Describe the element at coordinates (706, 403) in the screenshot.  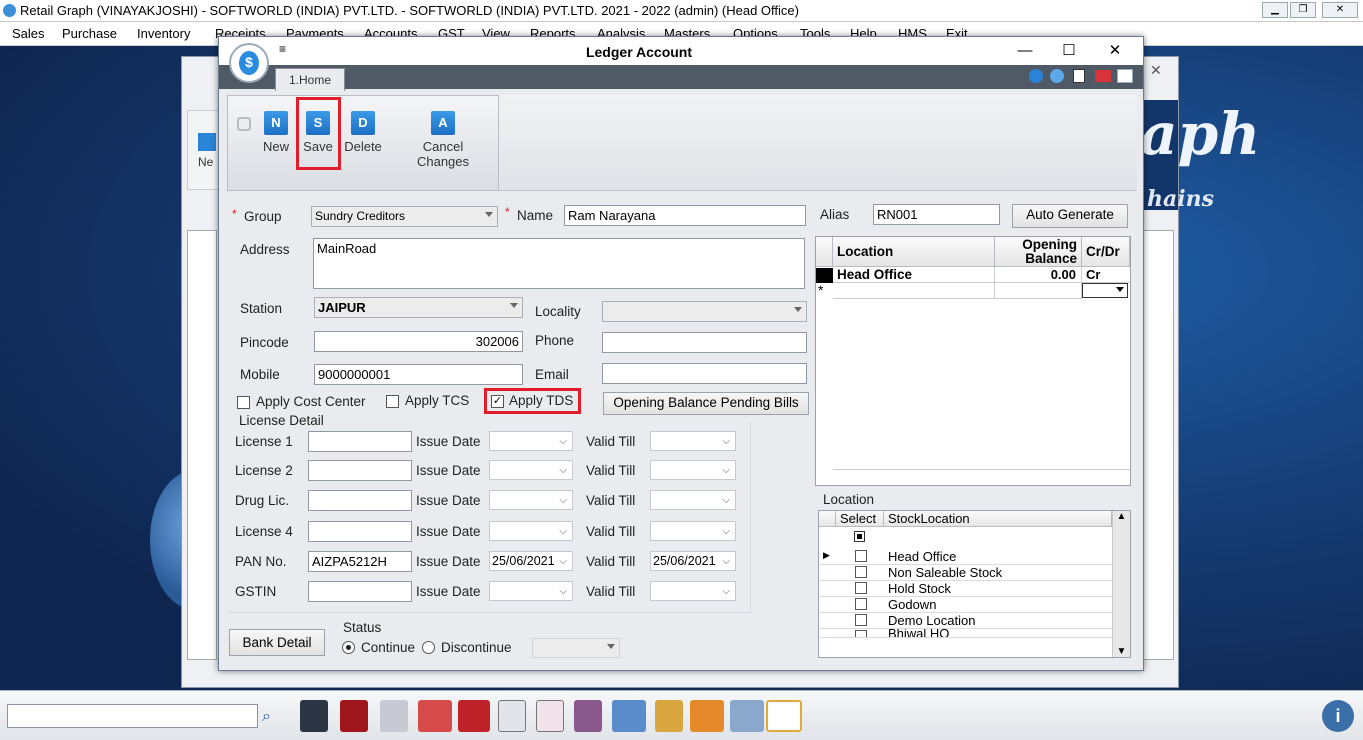
I see `opening-balance-pending-bills-button: Opening Balance Pending Bills` at that location.